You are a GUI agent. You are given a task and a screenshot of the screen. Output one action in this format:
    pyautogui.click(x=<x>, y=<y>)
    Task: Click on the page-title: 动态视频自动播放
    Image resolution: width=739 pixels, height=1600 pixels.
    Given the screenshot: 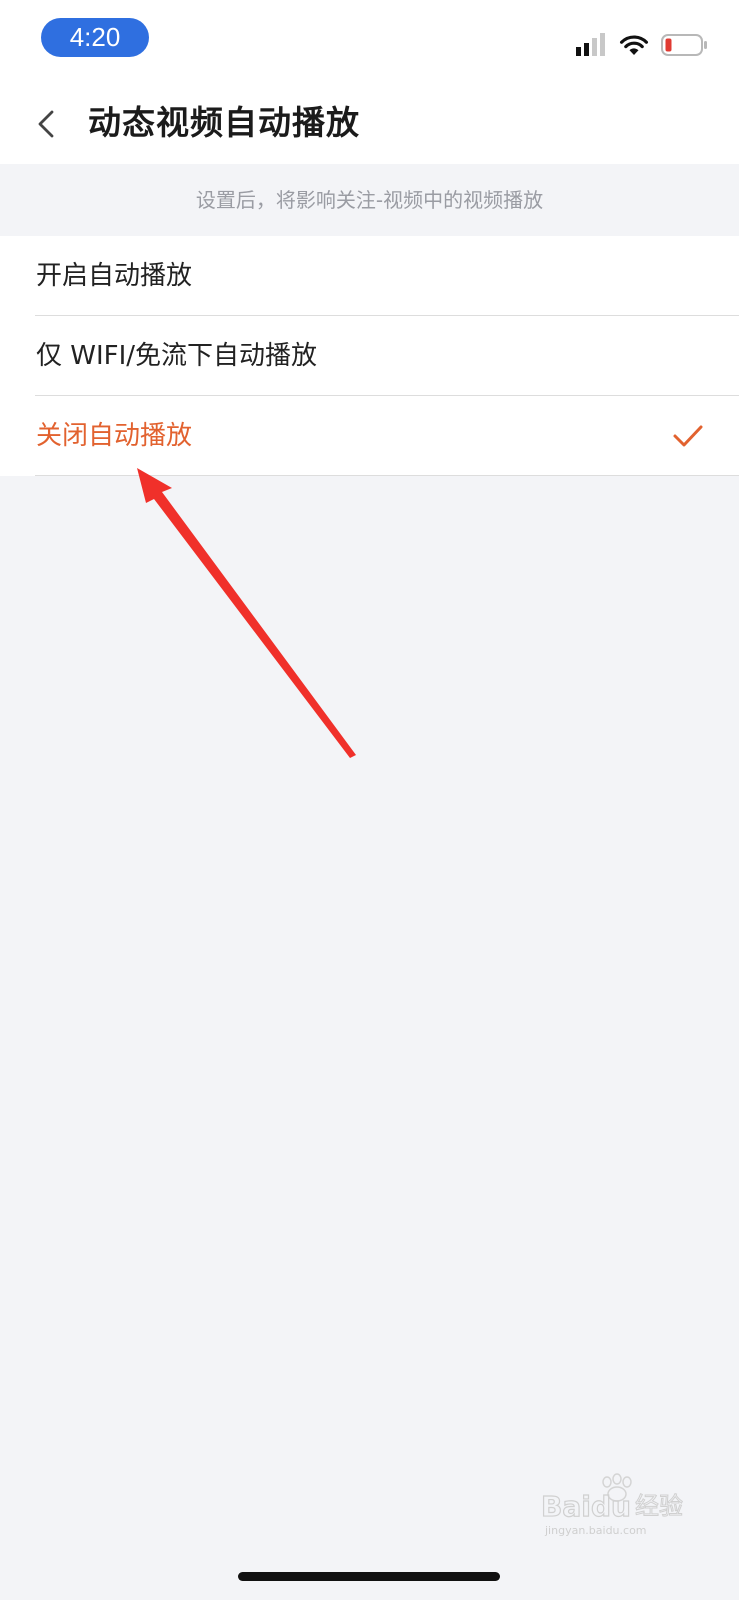 What is the action you would take?
    pyautogui.click(x=224, y=122)
    